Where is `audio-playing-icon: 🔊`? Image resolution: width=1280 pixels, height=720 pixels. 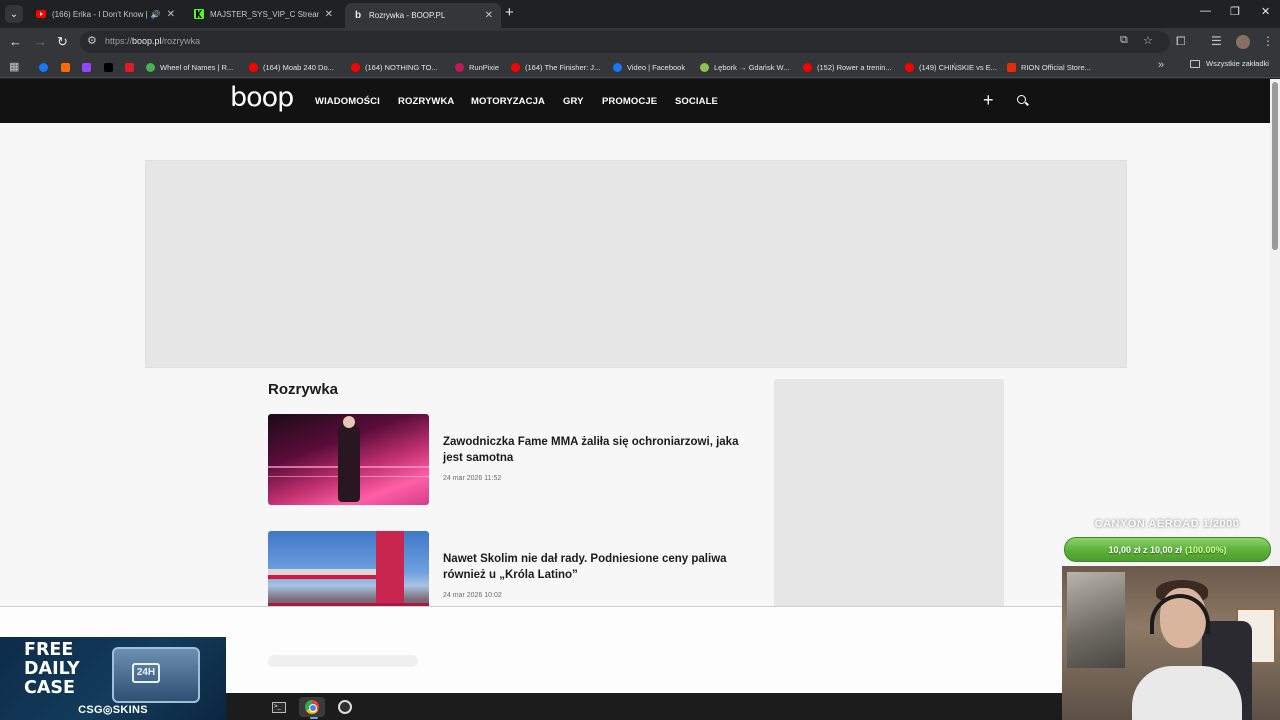 audio-playing-icon: 🔊 is located at coordinates (156, 14).